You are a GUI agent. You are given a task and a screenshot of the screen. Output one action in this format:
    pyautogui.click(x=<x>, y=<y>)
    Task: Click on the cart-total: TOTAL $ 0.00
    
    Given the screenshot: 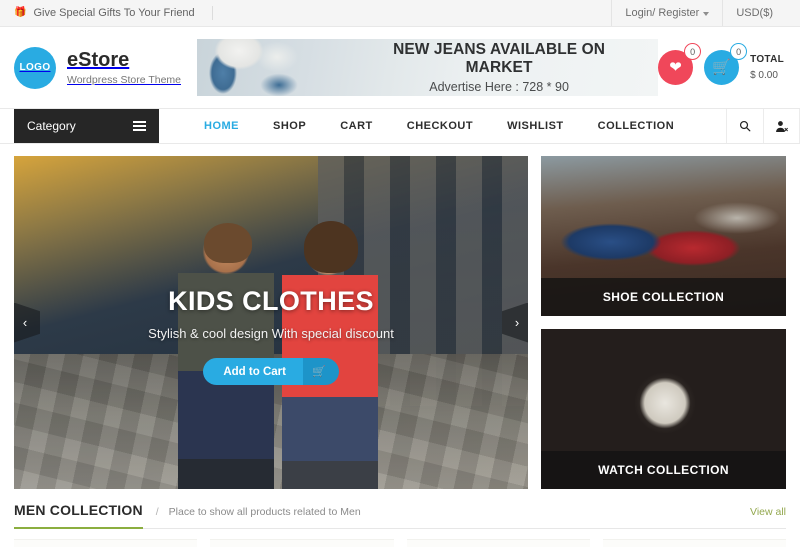 What is the action you would take?
    pyautogui.click(x=767, y=67)
    